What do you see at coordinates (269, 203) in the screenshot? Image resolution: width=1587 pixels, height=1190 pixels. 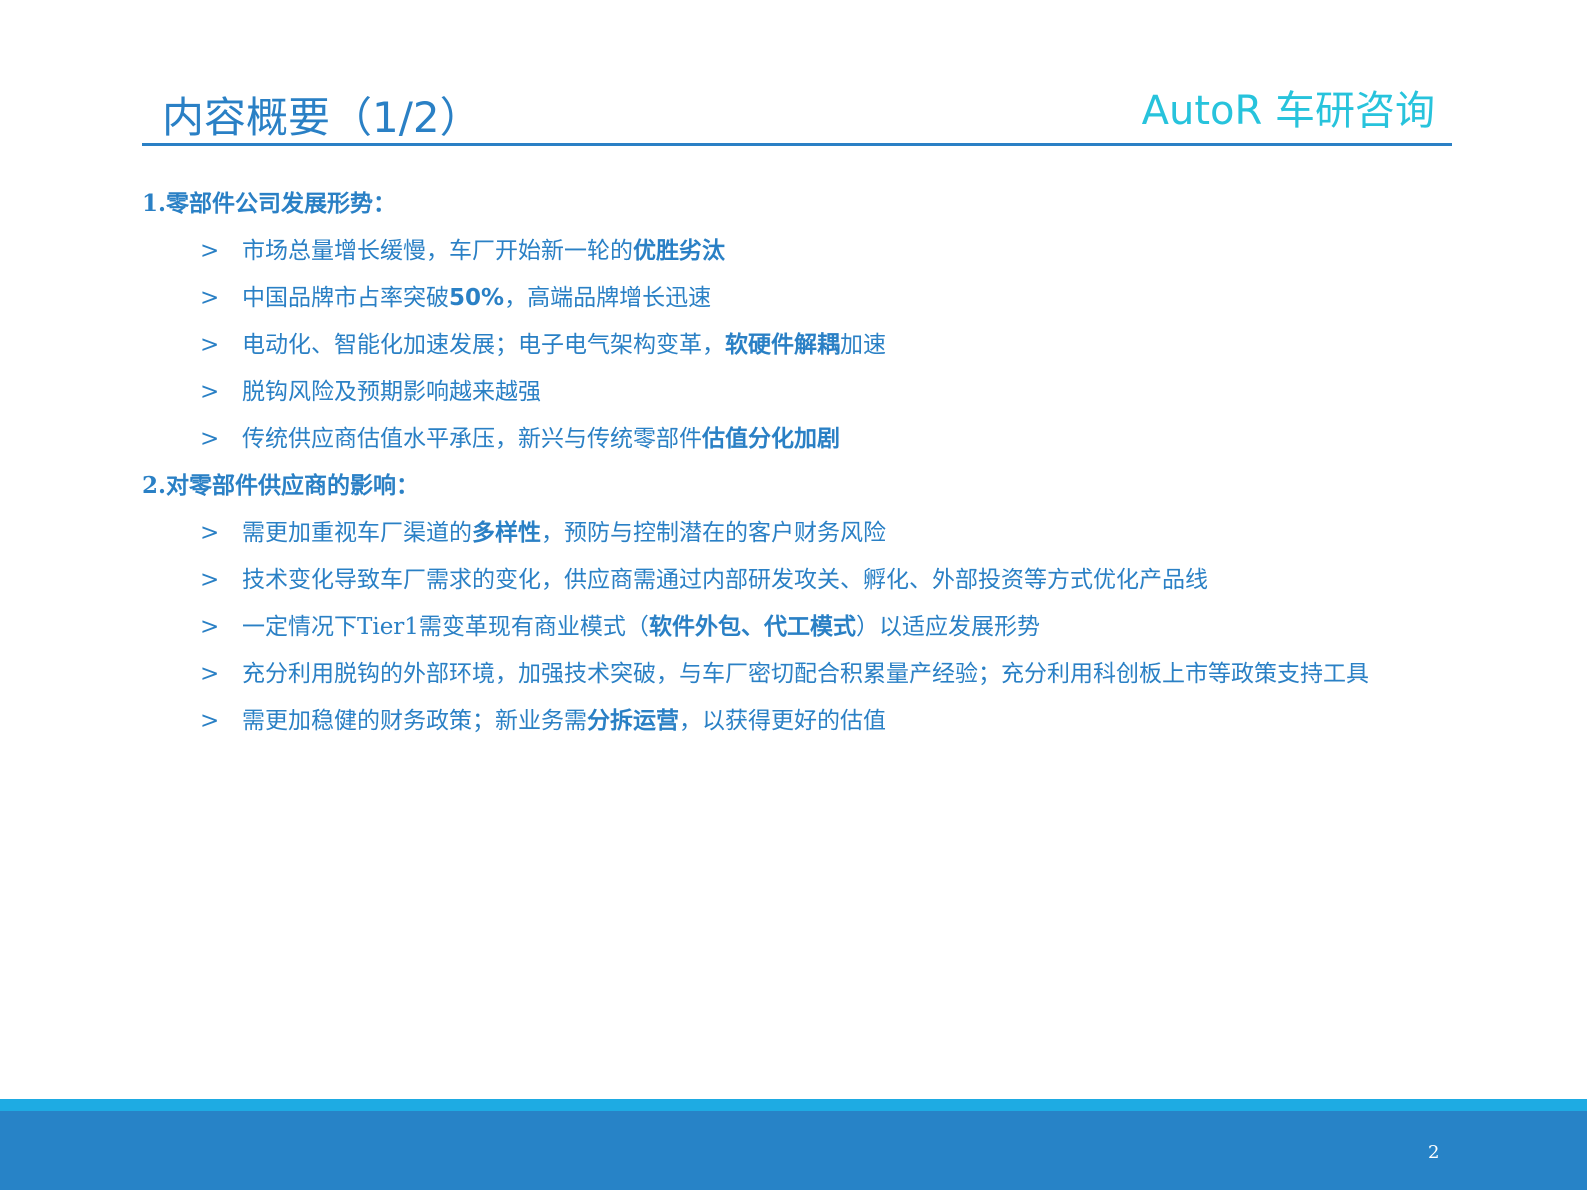 I see `section-heading: 1.零部件公司发展形势：` at bounding box center [269, 203].